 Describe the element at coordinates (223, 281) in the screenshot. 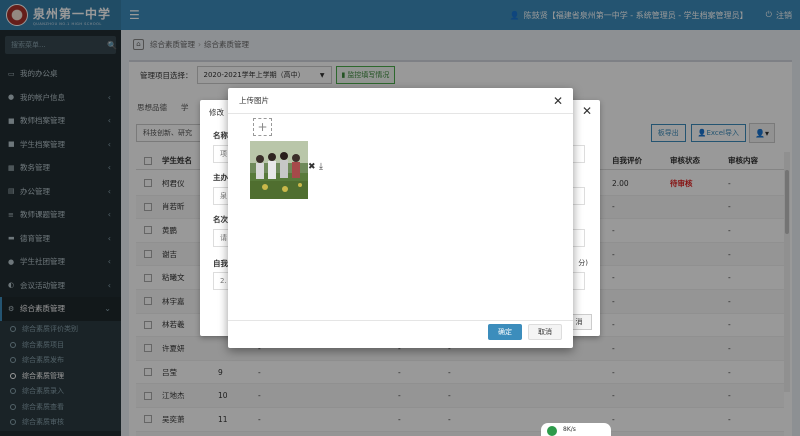

I see `field-value: 2.` at that location.